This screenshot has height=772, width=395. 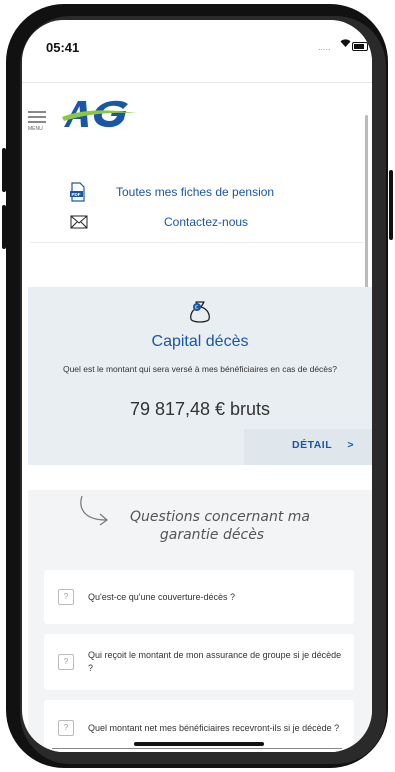 I want to click on detail-label: DÉTAIL, so click(x=311, y=445).